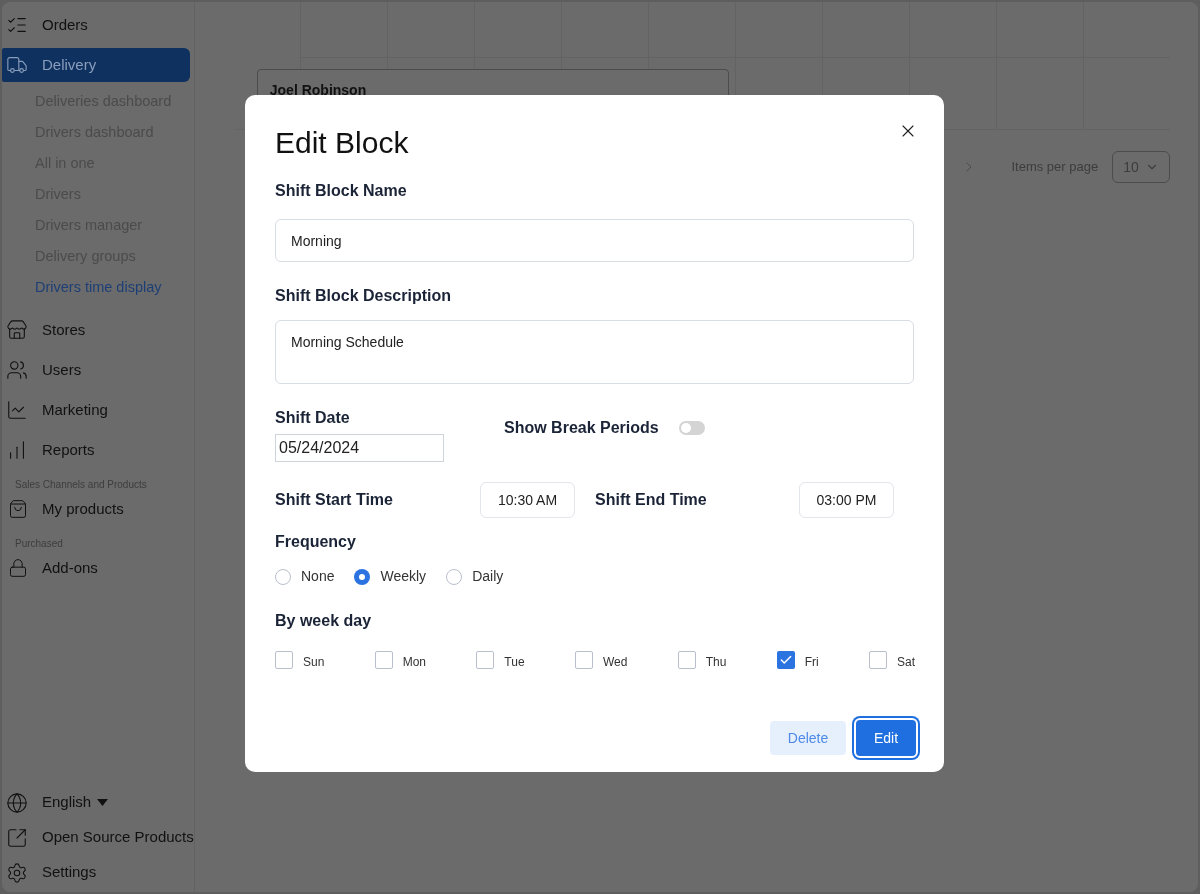 The image size is (1200, 894). I want to click on field-label: Shift Block Name, so click(341, 191).